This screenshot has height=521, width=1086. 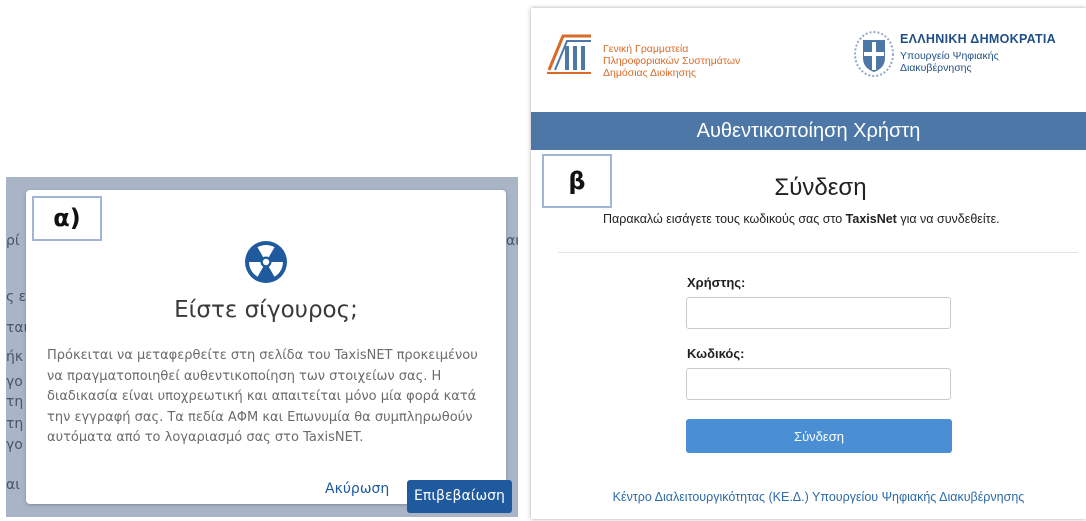 I want to click on instruction-text: Παρακαλώ εισάγετε τους κωδικούς σας στο, so click(x=724, y=219).